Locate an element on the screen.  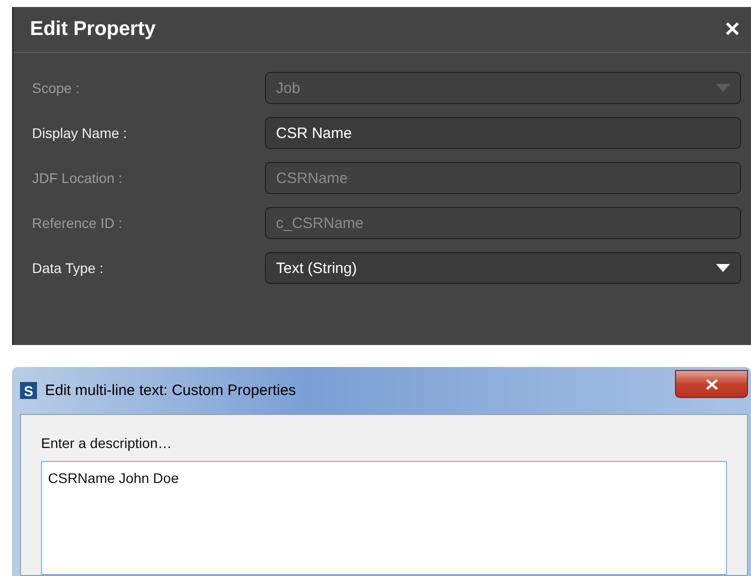
dropdown-field: Text (String) is located at coordinates (503, 268).